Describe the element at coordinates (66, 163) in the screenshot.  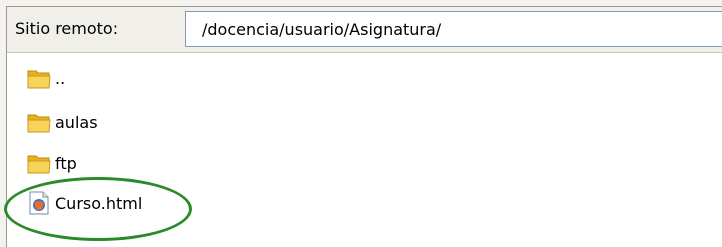
I see `file-name: ftp` at that location.